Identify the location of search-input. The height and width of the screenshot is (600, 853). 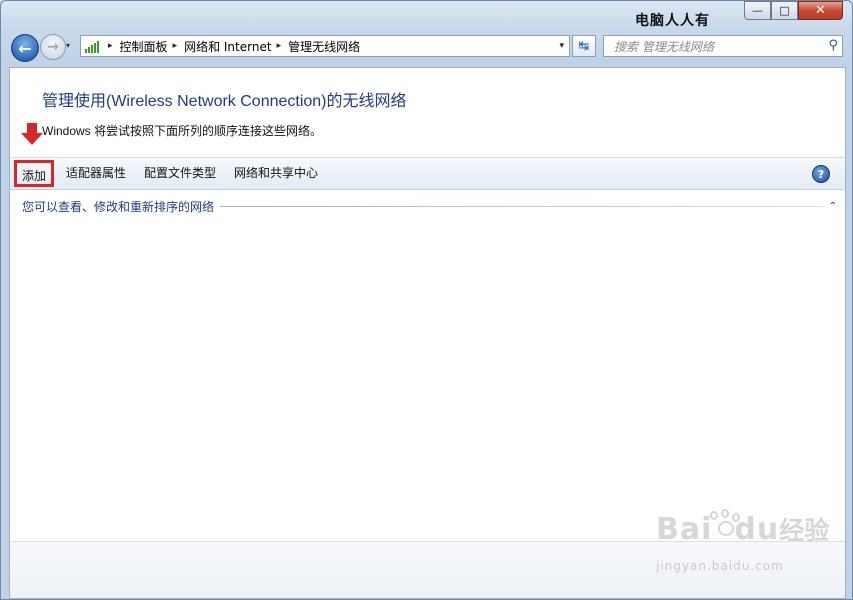
(716, 47).